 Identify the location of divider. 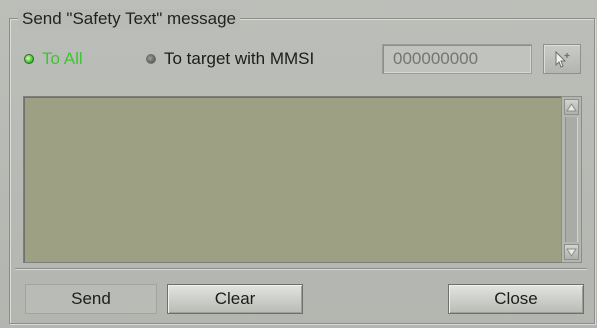
(301, 269).